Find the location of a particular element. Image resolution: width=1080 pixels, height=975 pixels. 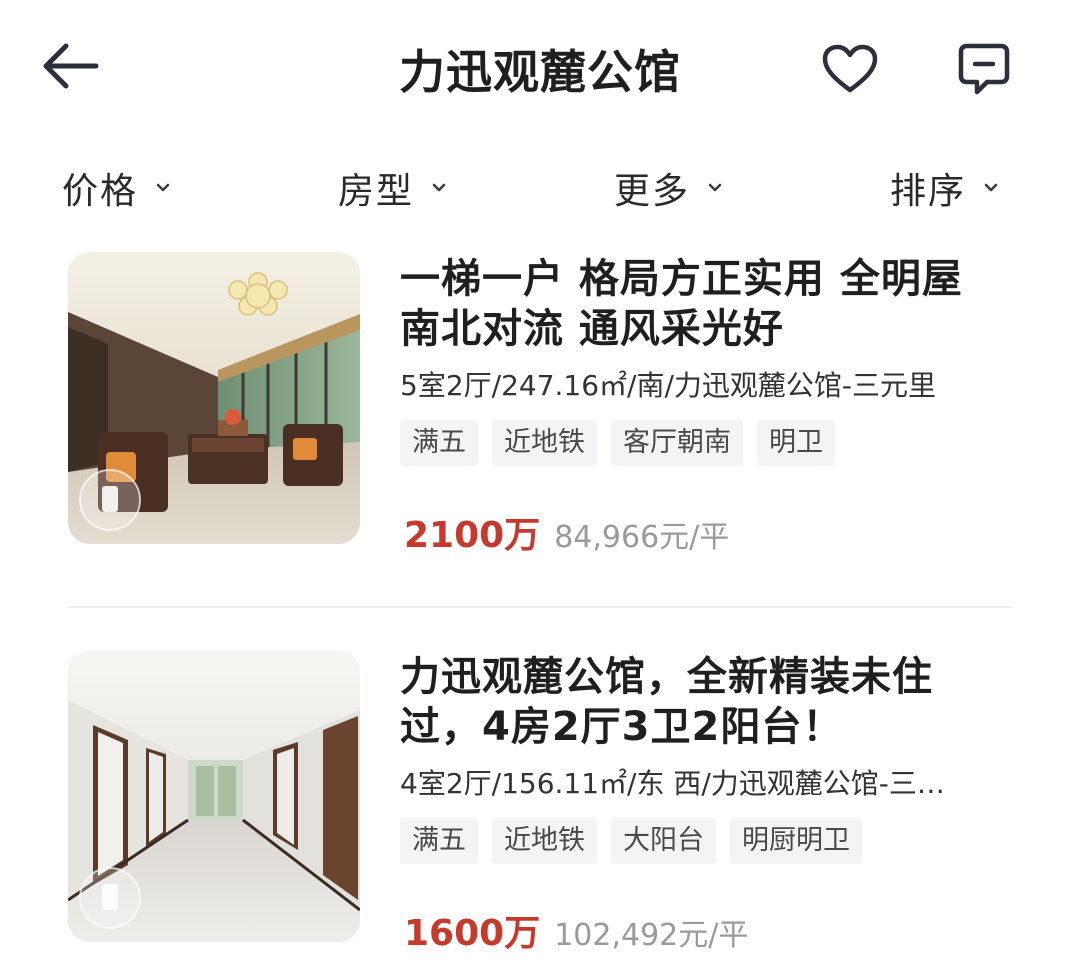

listing-title: 一梯一户 格局方正实用 全明屋 南北对流 通风采光好 is located at coordinates (681, 304).